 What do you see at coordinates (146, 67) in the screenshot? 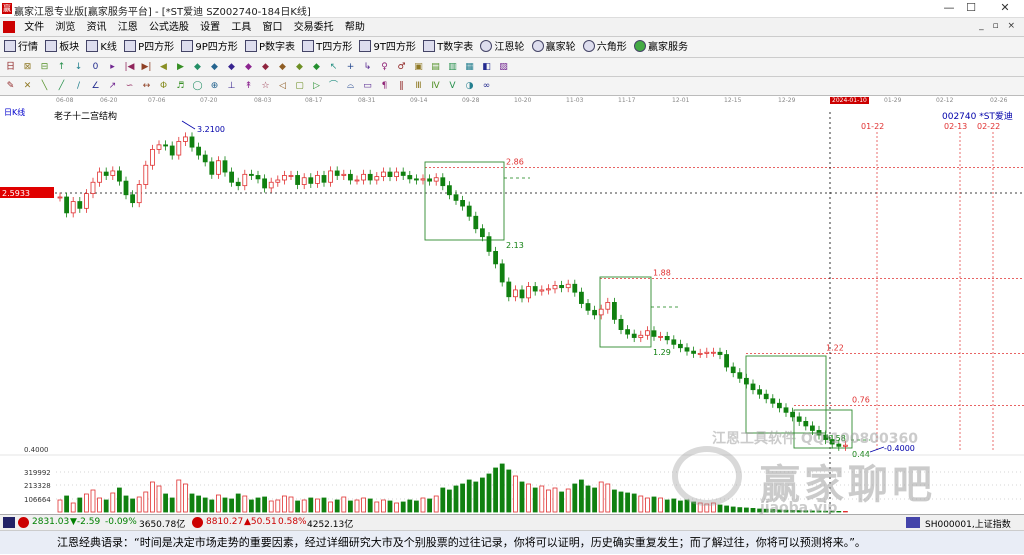
I see `period-tool-8-icon: ▶|` at bounding box center [146, 67].